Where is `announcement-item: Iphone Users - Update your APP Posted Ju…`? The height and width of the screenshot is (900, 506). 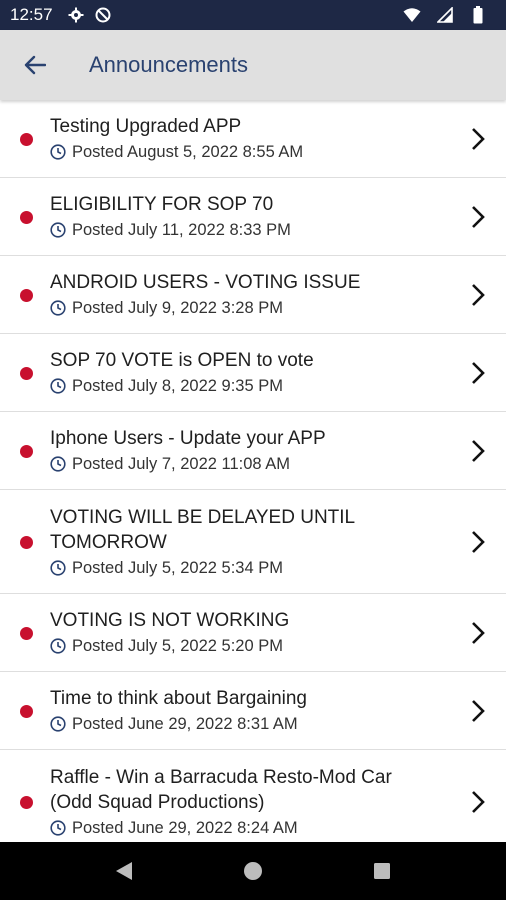 announcement-item: Iphone Users - Update your APP Posted Ju… is located at coordinates (253, 451).